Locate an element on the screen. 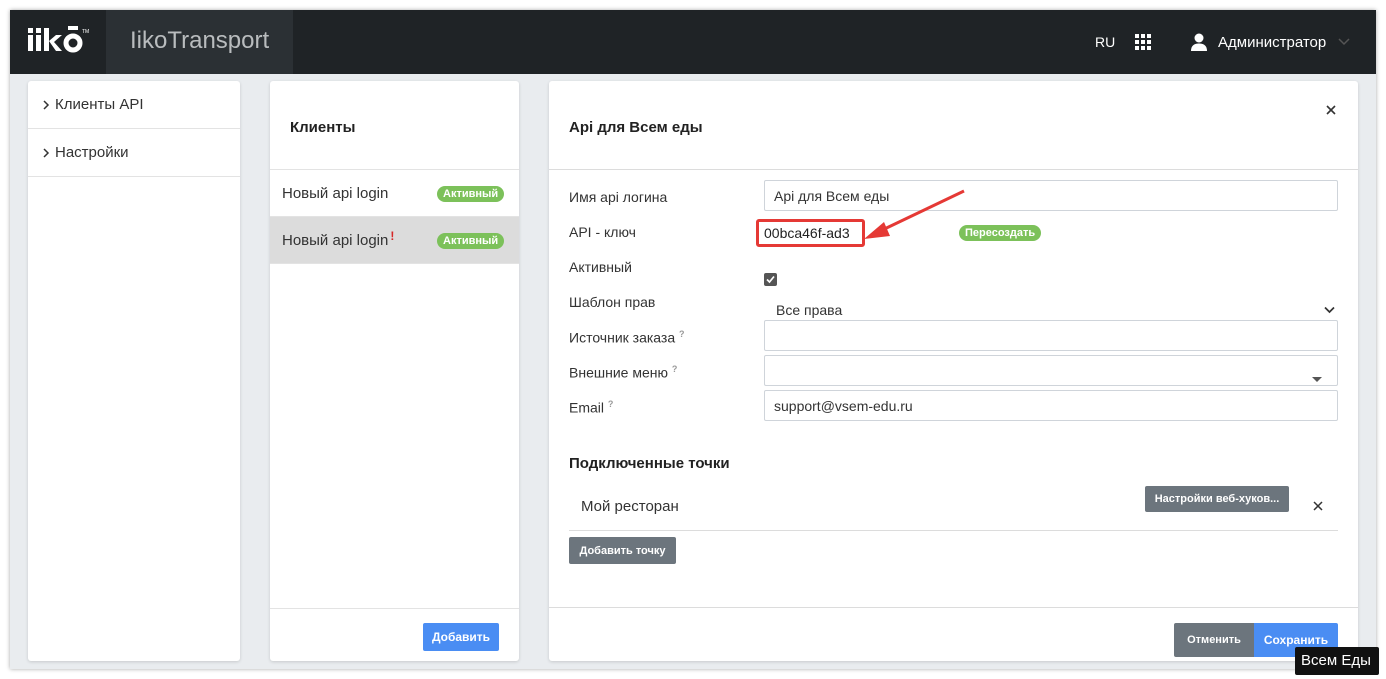  check-icon is located at coordinates (770, 279).